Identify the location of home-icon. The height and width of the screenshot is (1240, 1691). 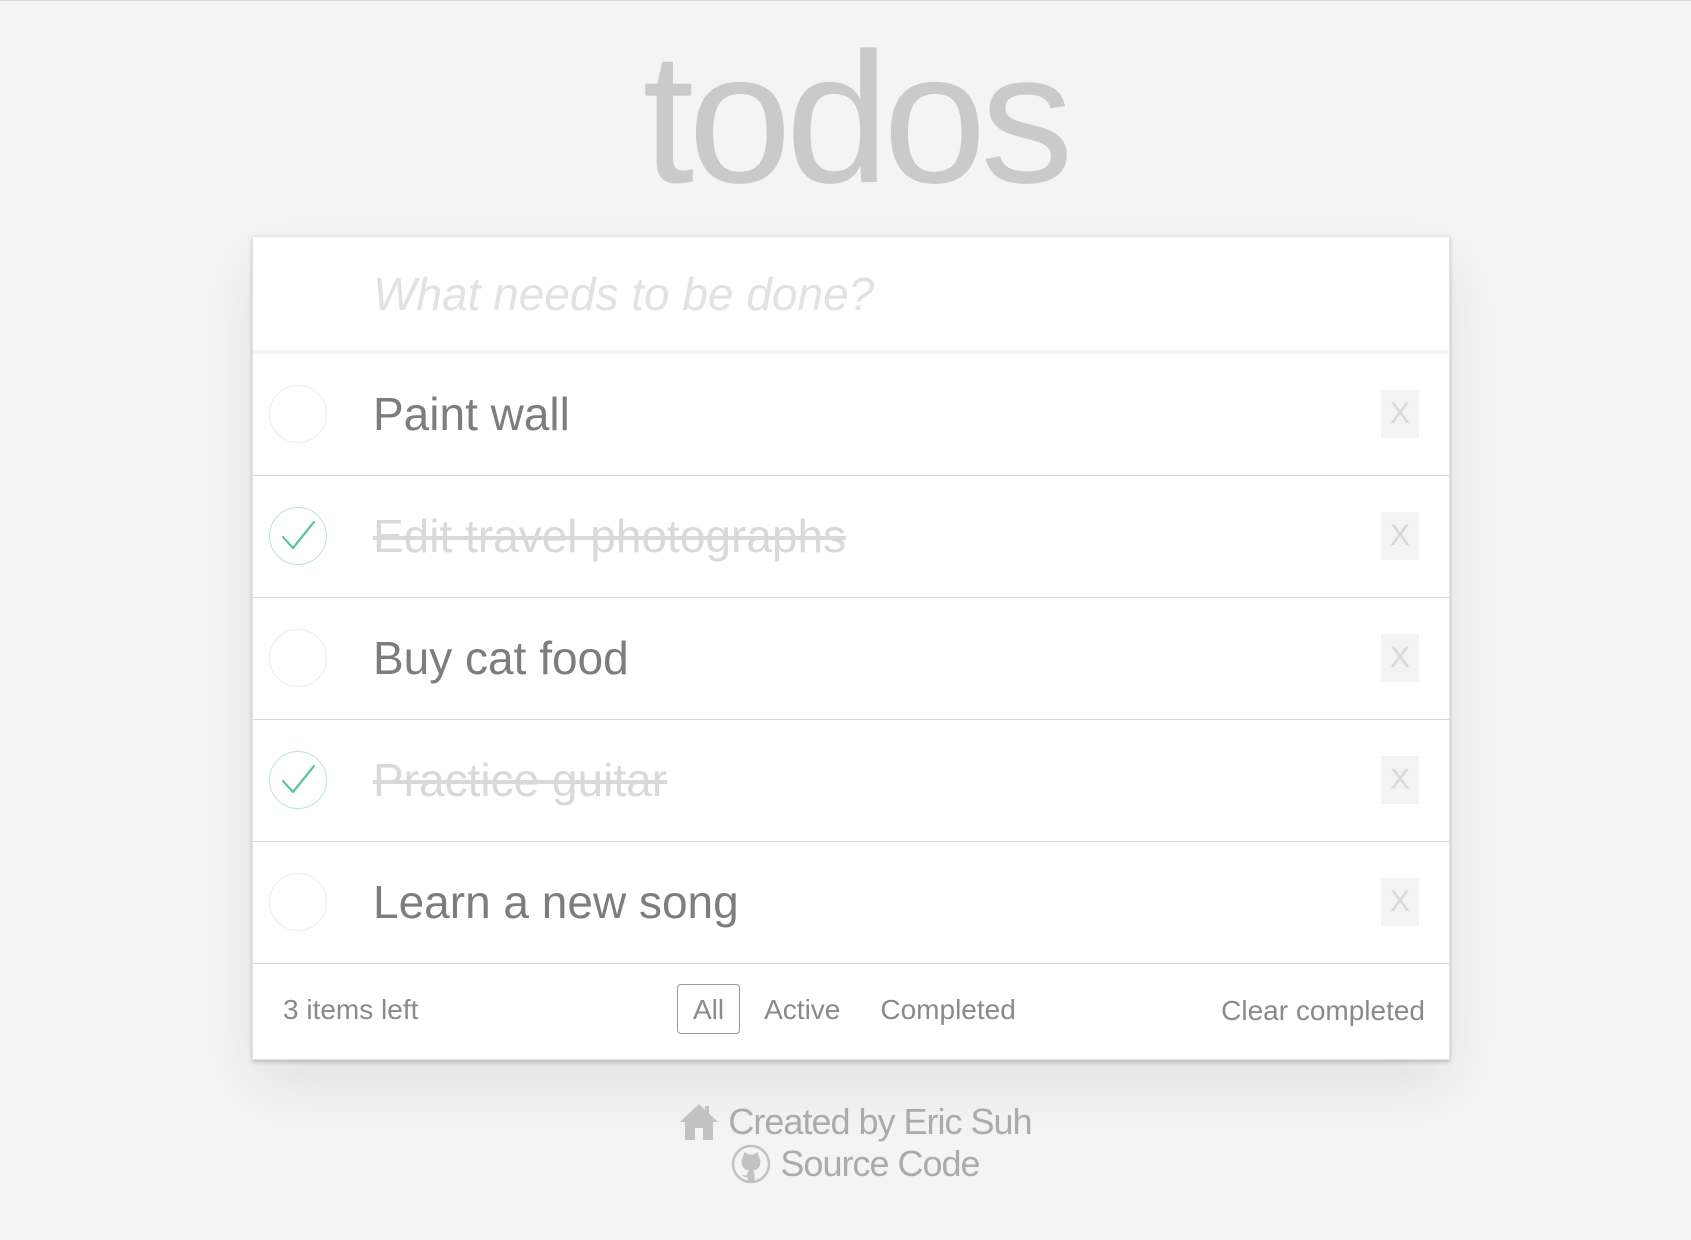
(699, 1122).